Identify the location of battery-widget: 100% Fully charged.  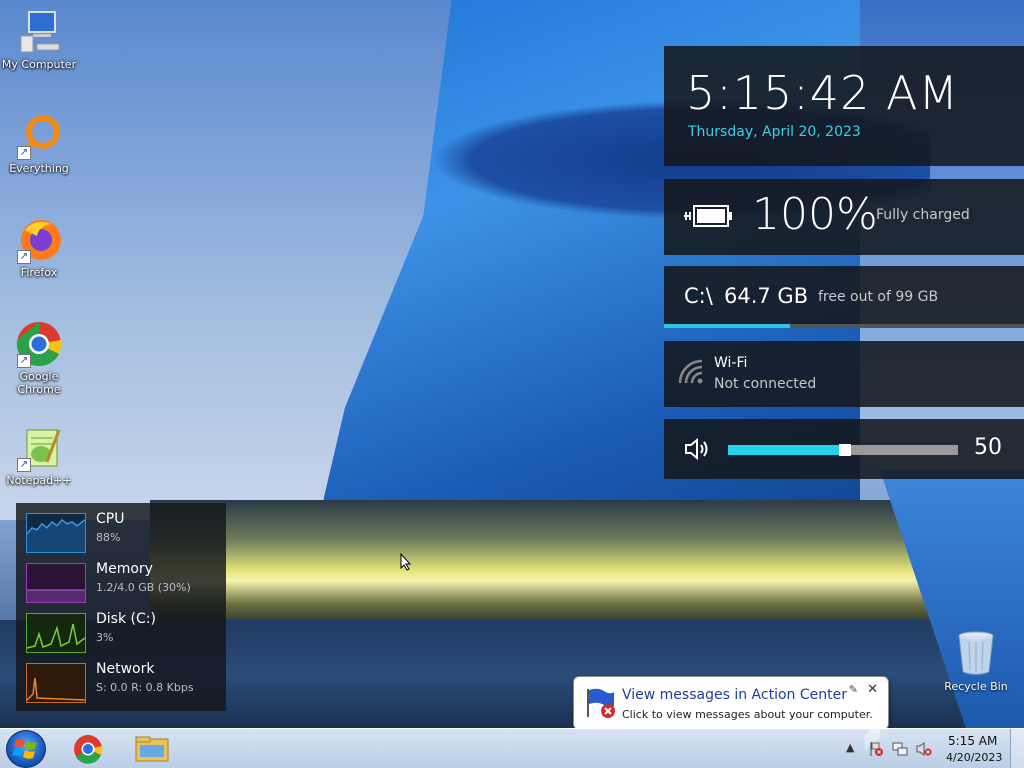
(844, 217).